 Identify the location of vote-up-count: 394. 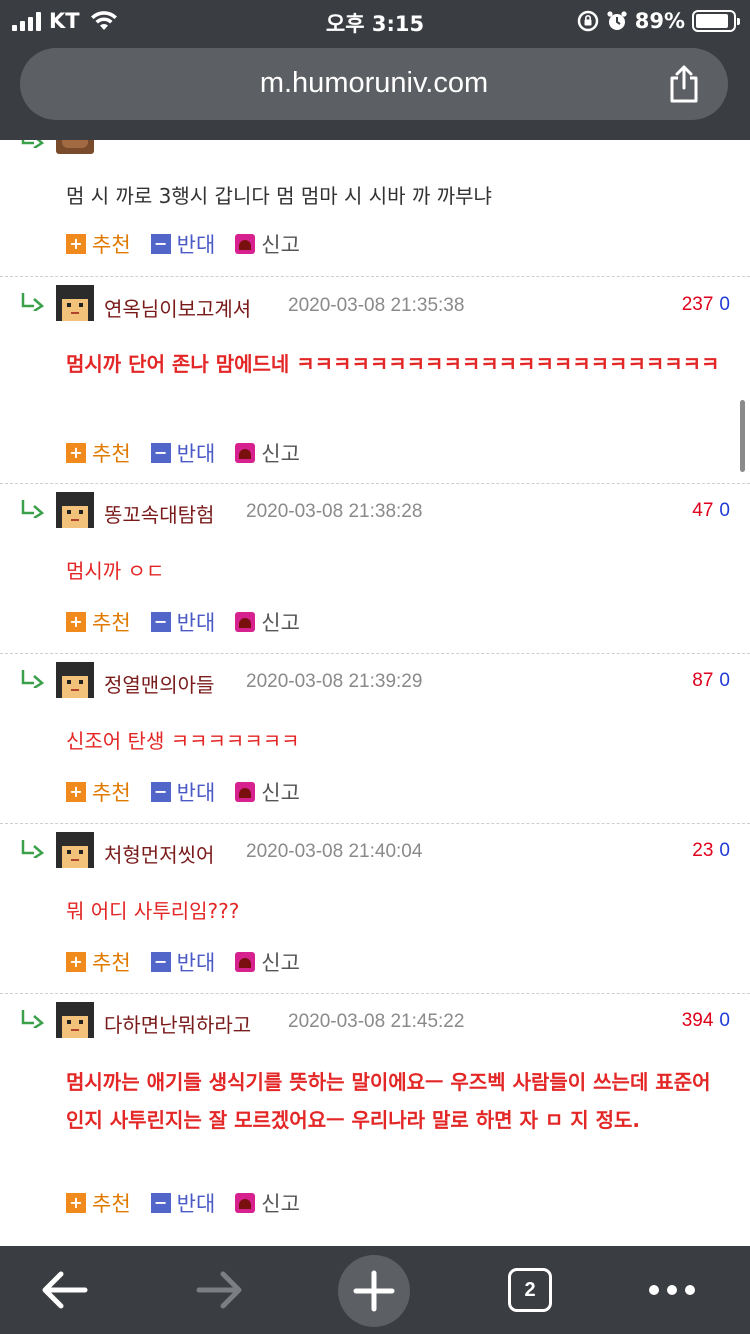
(697, 1020).